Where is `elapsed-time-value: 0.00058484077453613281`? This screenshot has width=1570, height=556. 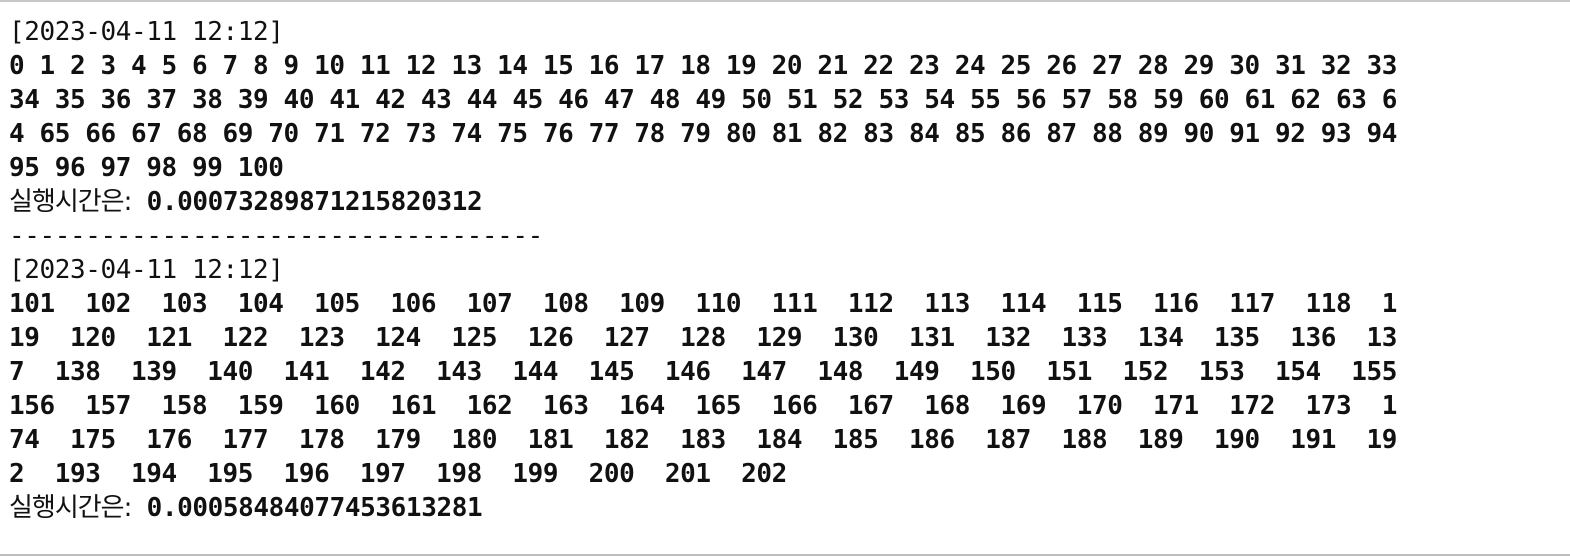
elapsed-time-value: 0.00058484077453613281 is located at coordinates (307, 508).